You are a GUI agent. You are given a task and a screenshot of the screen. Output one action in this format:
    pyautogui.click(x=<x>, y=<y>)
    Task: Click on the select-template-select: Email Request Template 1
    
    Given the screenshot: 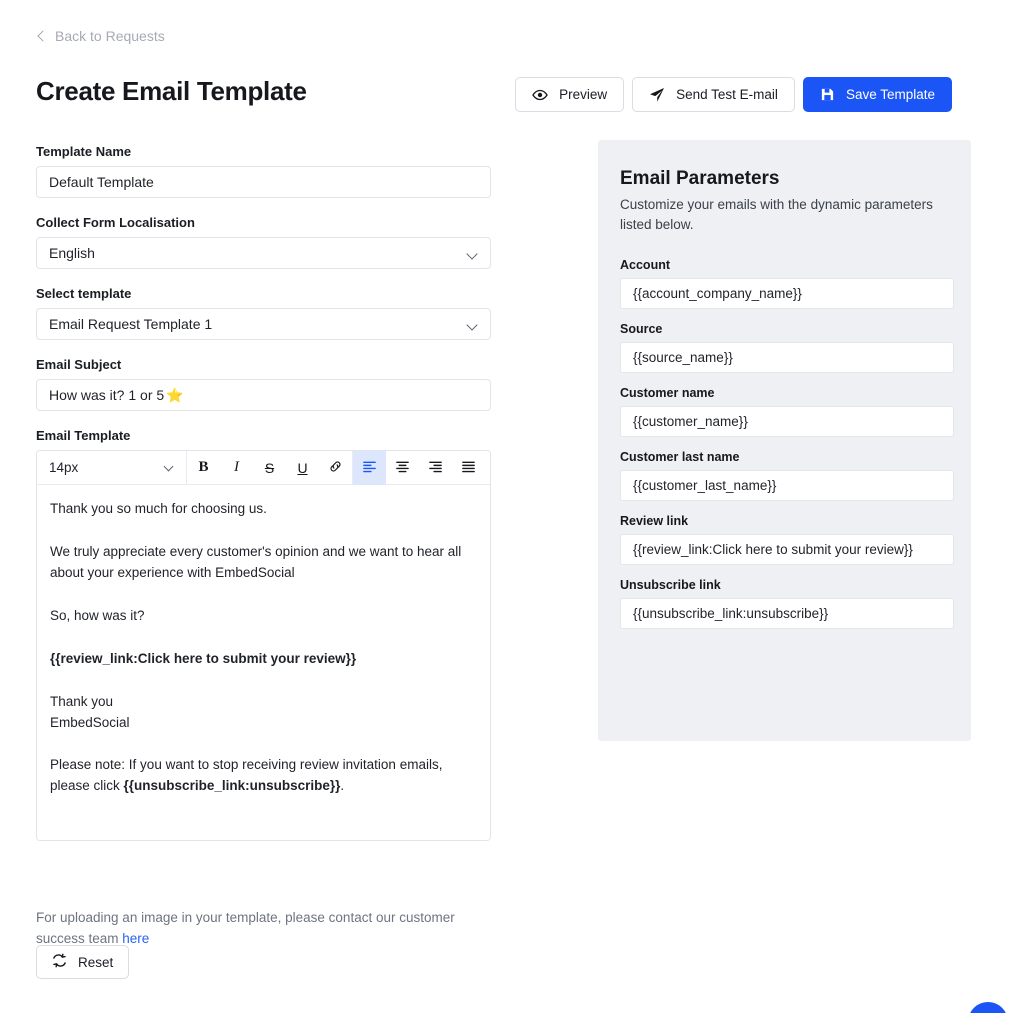 What is the action you would take?
    pyautogui.click(x=263, y=324)
    